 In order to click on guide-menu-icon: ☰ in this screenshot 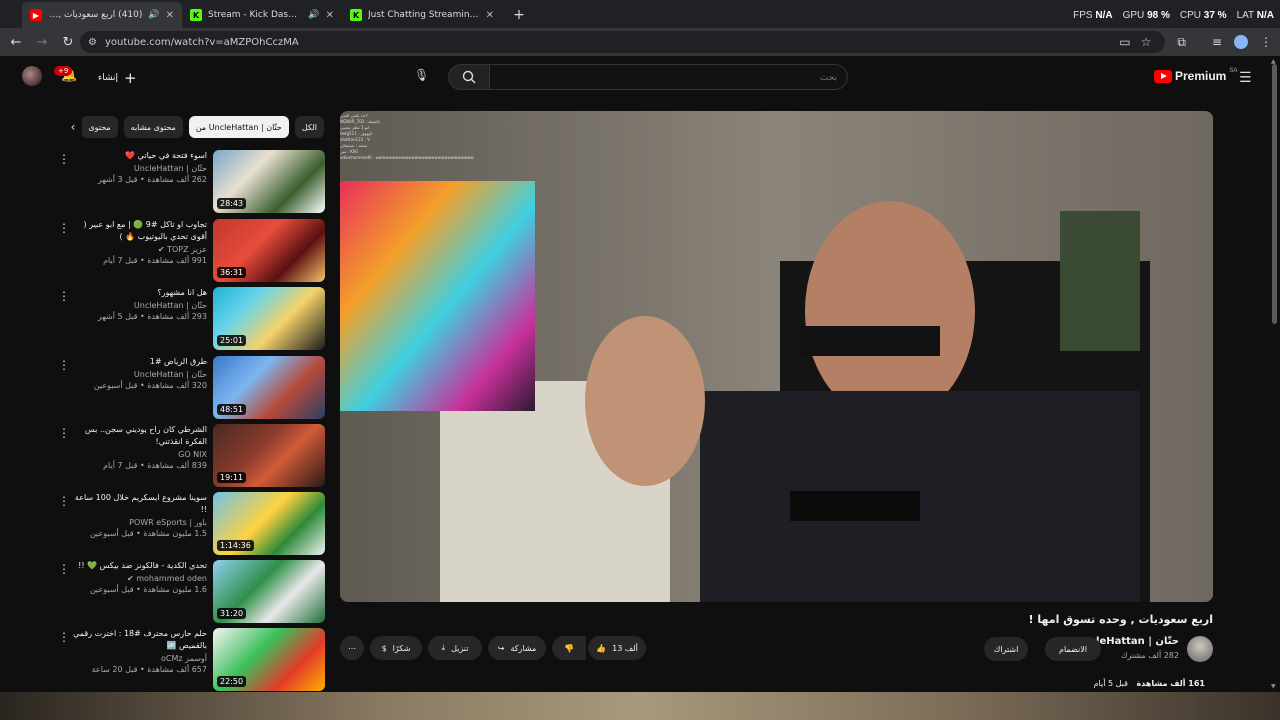, I will do `click(1245, 78)`.